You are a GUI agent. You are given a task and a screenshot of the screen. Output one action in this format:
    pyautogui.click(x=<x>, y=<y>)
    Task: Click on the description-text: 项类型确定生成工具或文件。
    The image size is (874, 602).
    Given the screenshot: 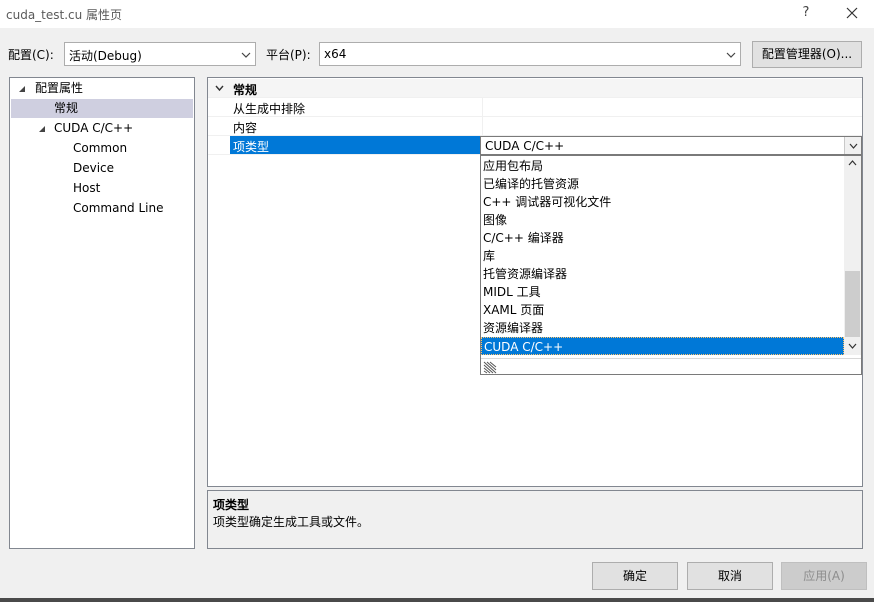 What is the action you would take?
    pyautogui.click(x=291, y=522)
    